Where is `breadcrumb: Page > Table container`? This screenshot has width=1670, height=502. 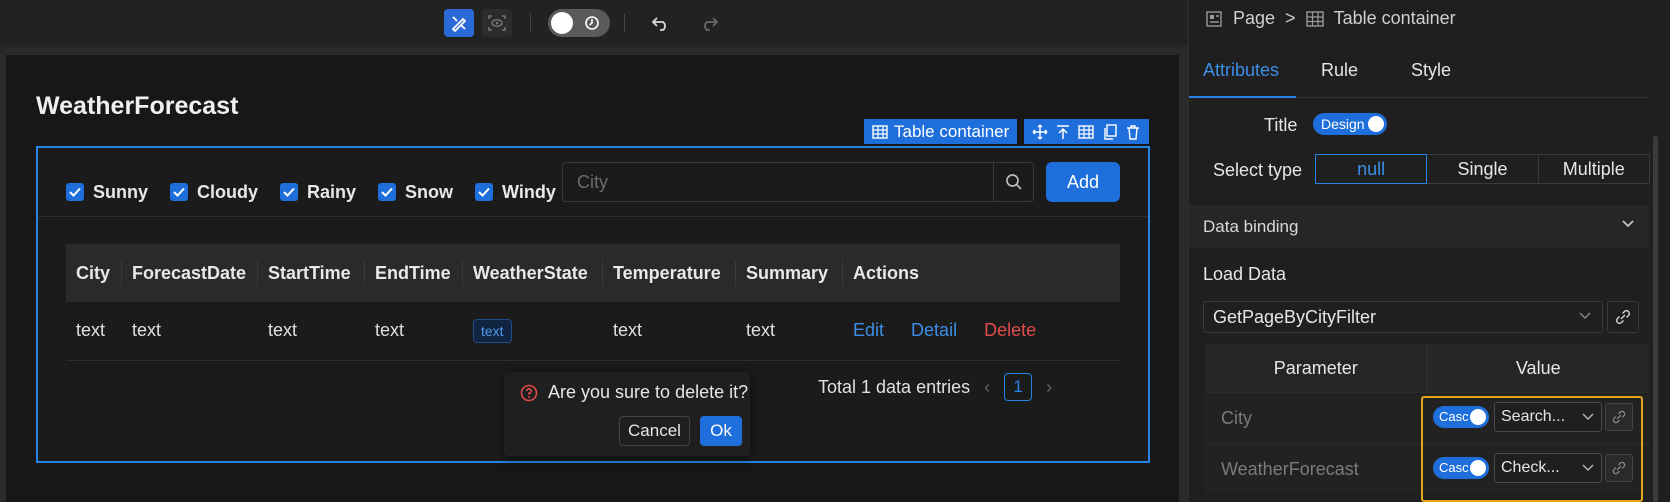
breadcrumb: Page > Table container is located at coordinates (1330, 18).